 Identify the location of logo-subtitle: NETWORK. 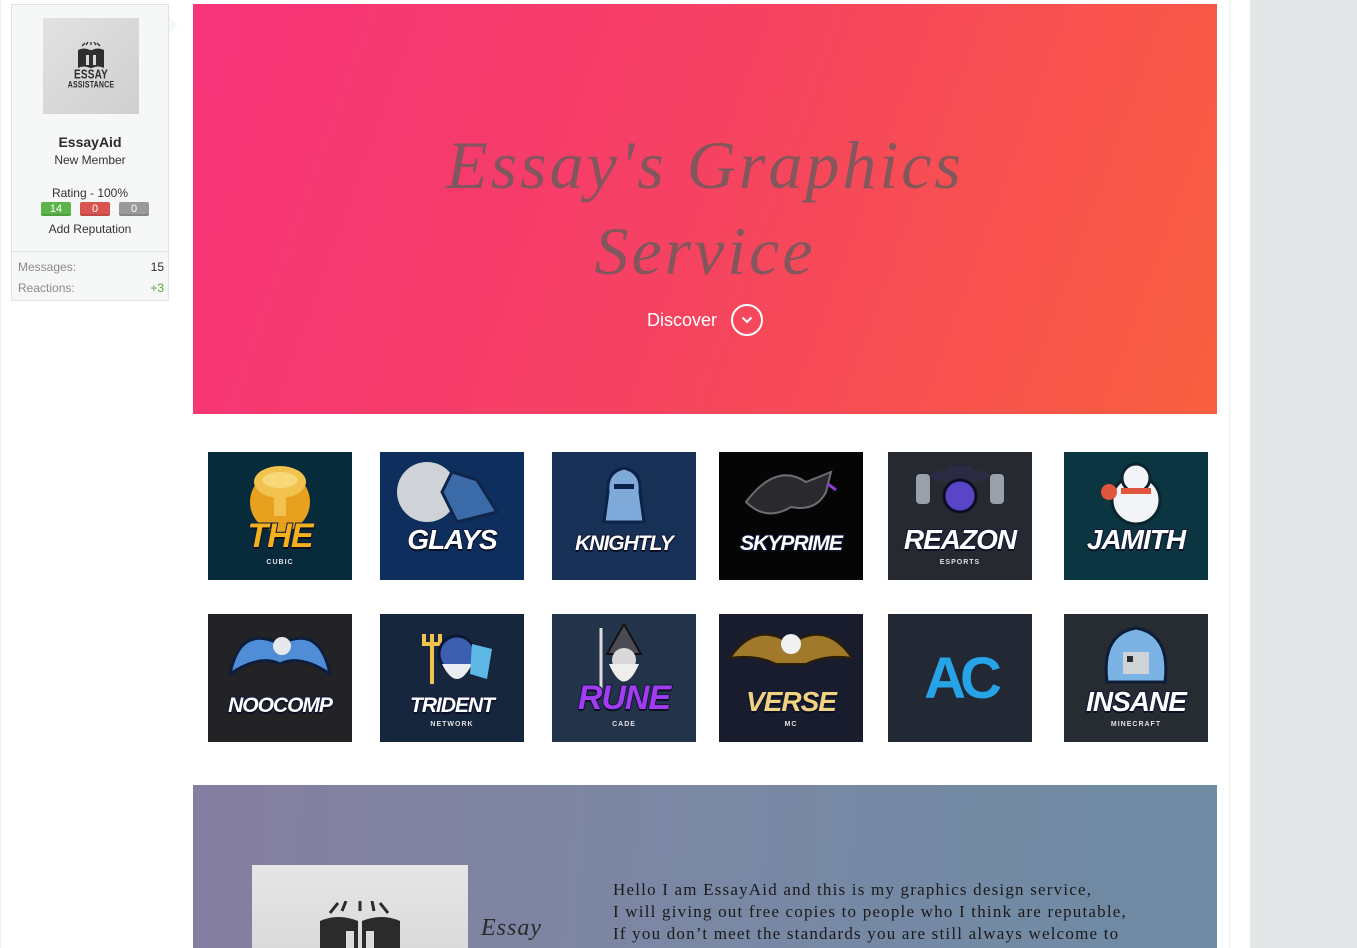
(452, 724).